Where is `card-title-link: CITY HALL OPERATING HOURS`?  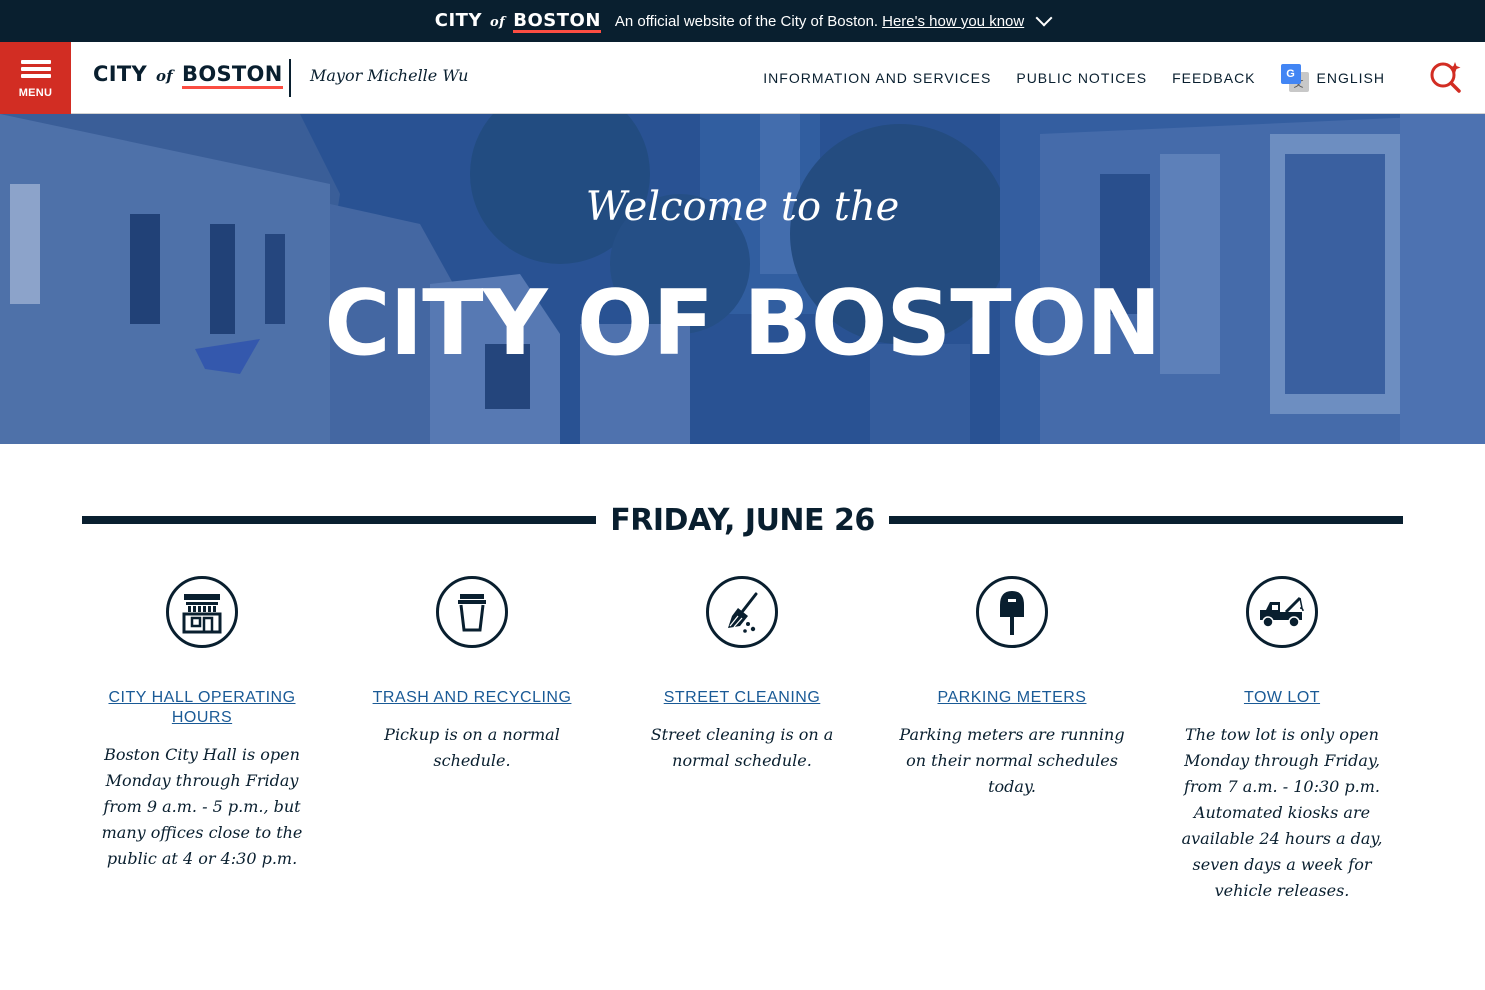
card-title-link: CITY HALL OPERATING HOURS is located at coordinates (202, 708).